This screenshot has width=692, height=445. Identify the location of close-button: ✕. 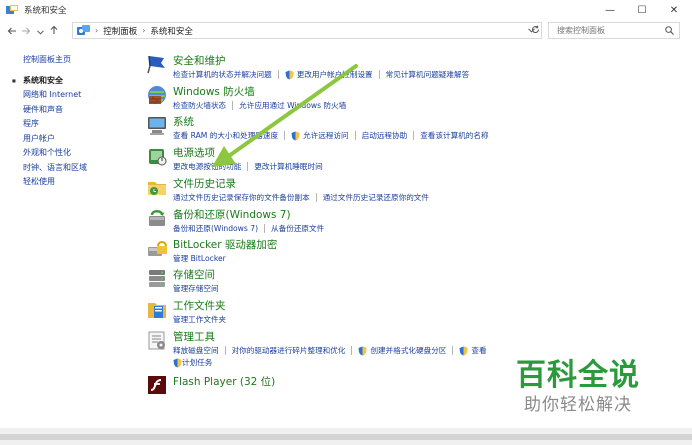
(674, 10).